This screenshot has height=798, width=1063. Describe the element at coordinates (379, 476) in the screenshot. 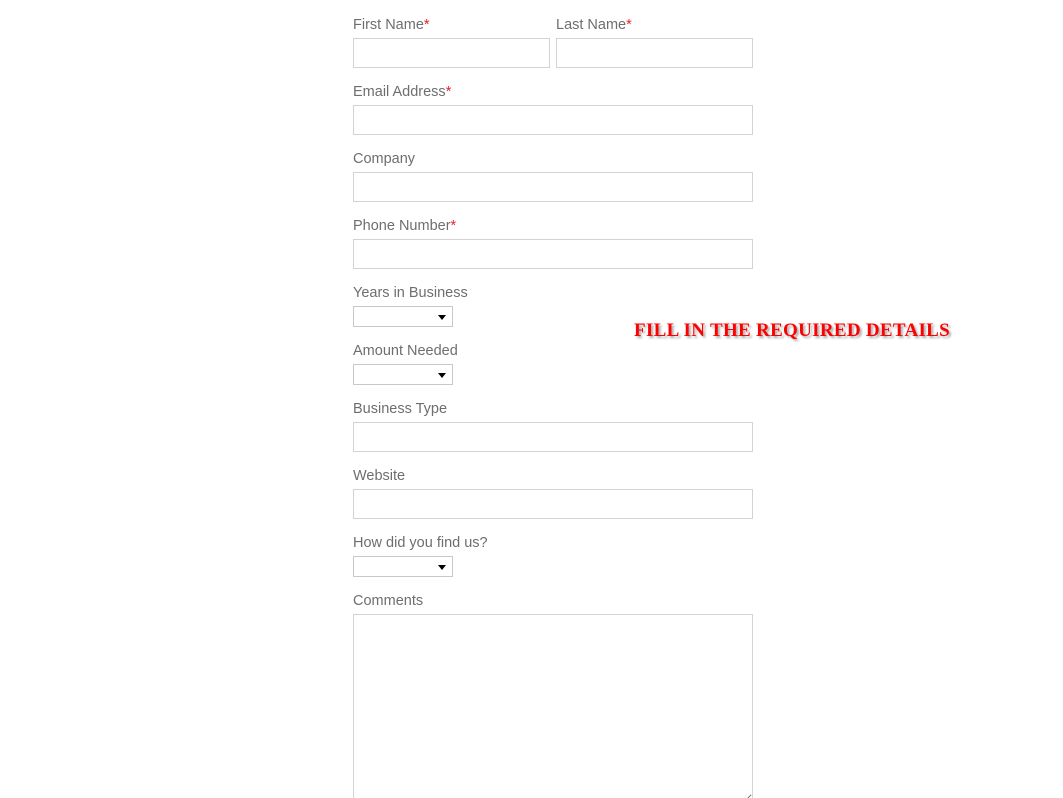

I see `website-label-text: Website` at that location.